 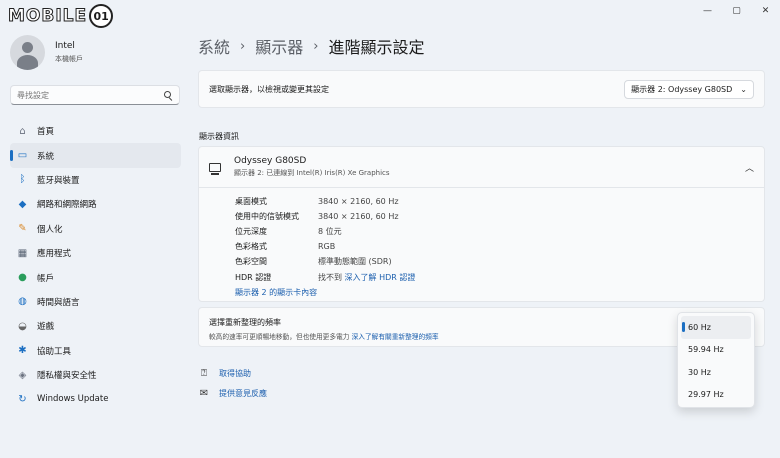 I want to click on info-row: 桌面模式 3840 × 2160, 60 Hz, so click(x=499, y=201).